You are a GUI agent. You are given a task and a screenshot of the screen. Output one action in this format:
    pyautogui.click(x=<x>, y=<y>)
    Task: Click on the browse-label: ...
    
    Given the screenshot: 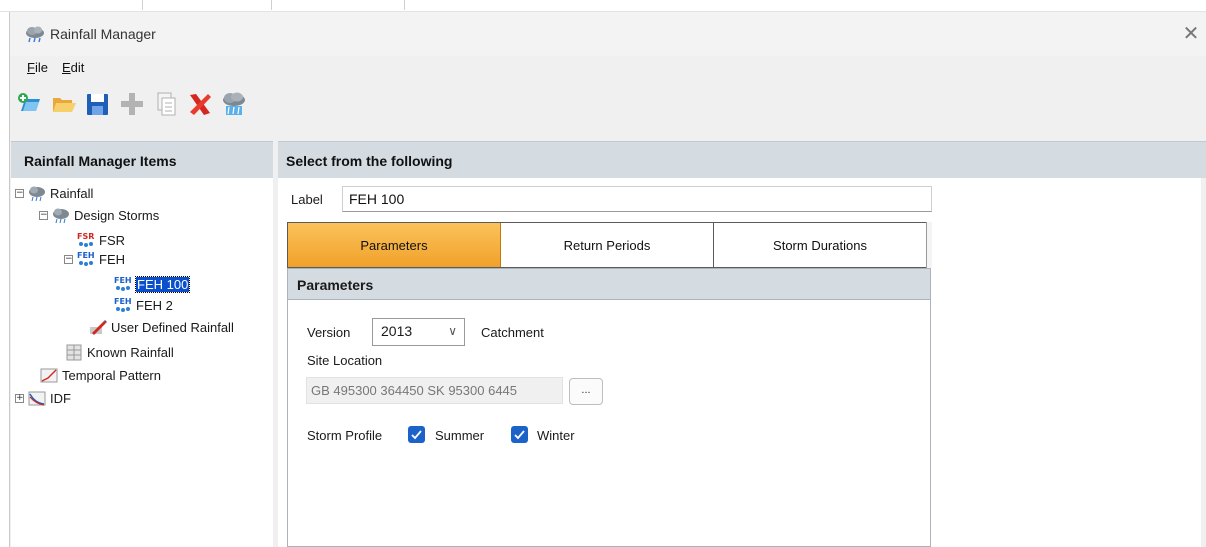 What is the action you would take?
    pyautogui.click(x=586, y=390)
    